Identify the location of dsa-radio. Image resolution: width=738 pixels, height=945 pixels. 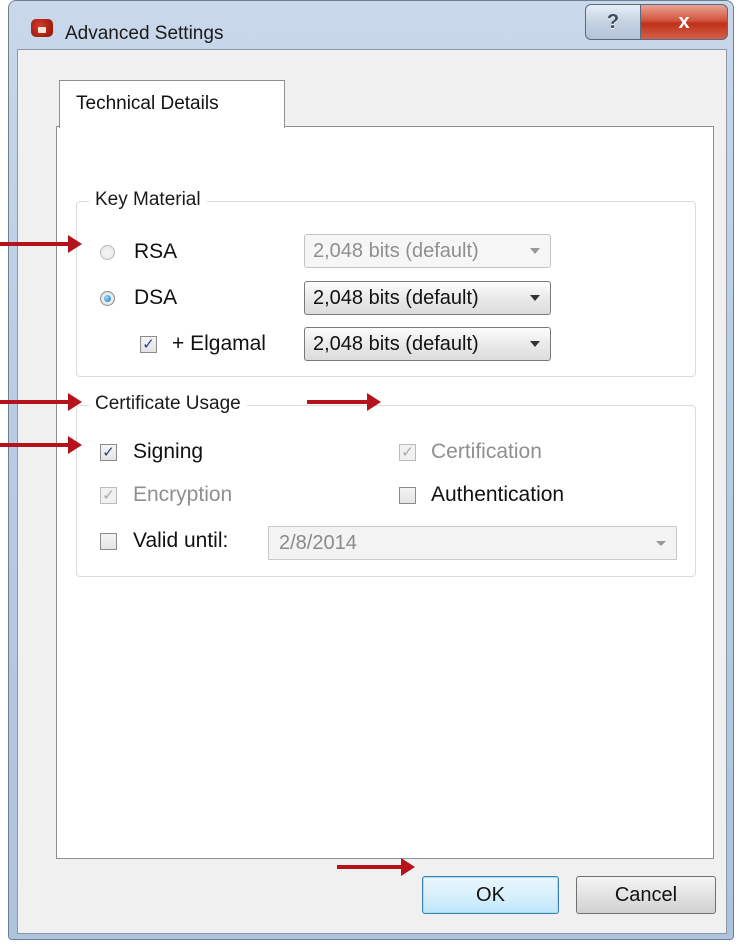
(107, 298).